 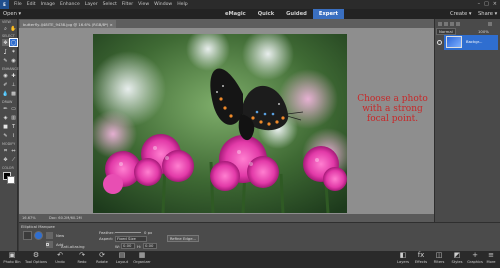 What do you see at coordinates (47, 244) in the screenshot?
I see `anti-alias-checkbox` at bounding box center [47, 244].